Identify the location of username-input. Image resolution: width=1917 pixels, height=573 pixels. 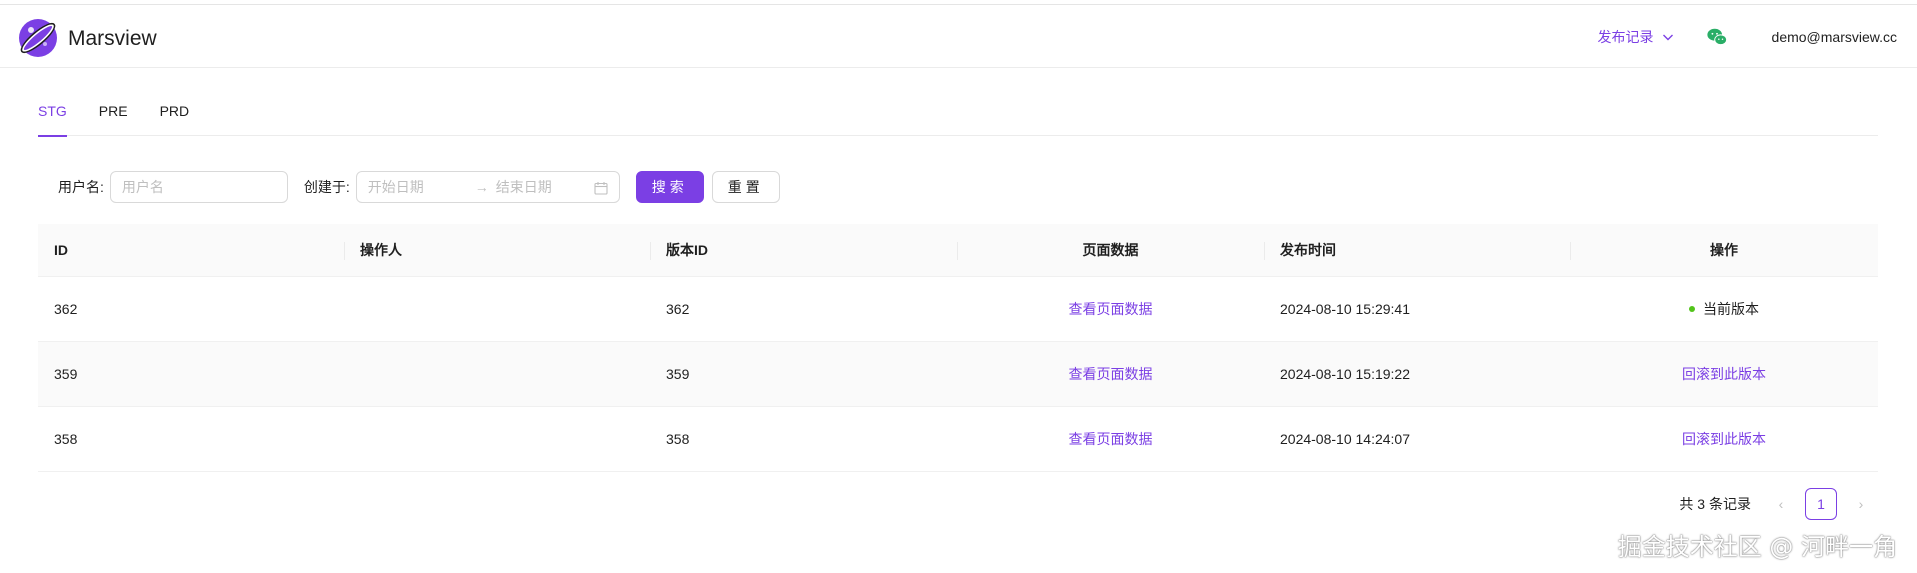
(198, 187).